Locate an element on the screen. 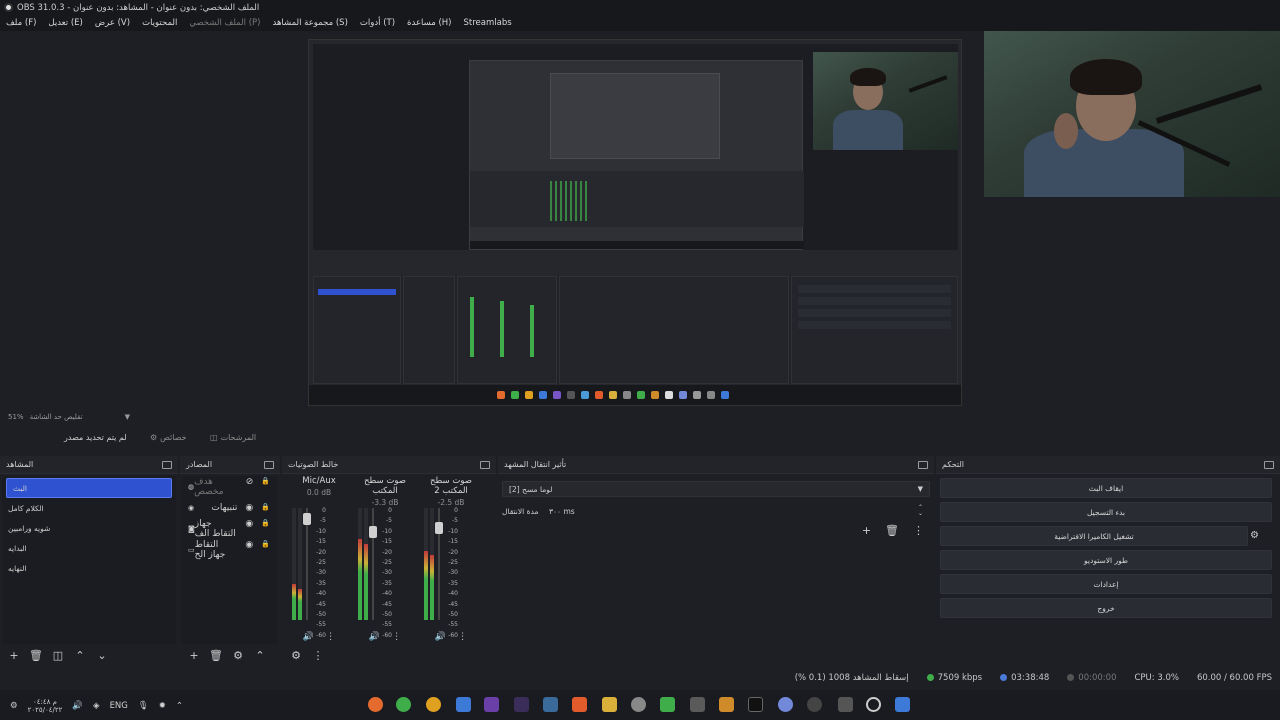  visibility-eye-icon: ⊘ is located at coordinates (250, 487).